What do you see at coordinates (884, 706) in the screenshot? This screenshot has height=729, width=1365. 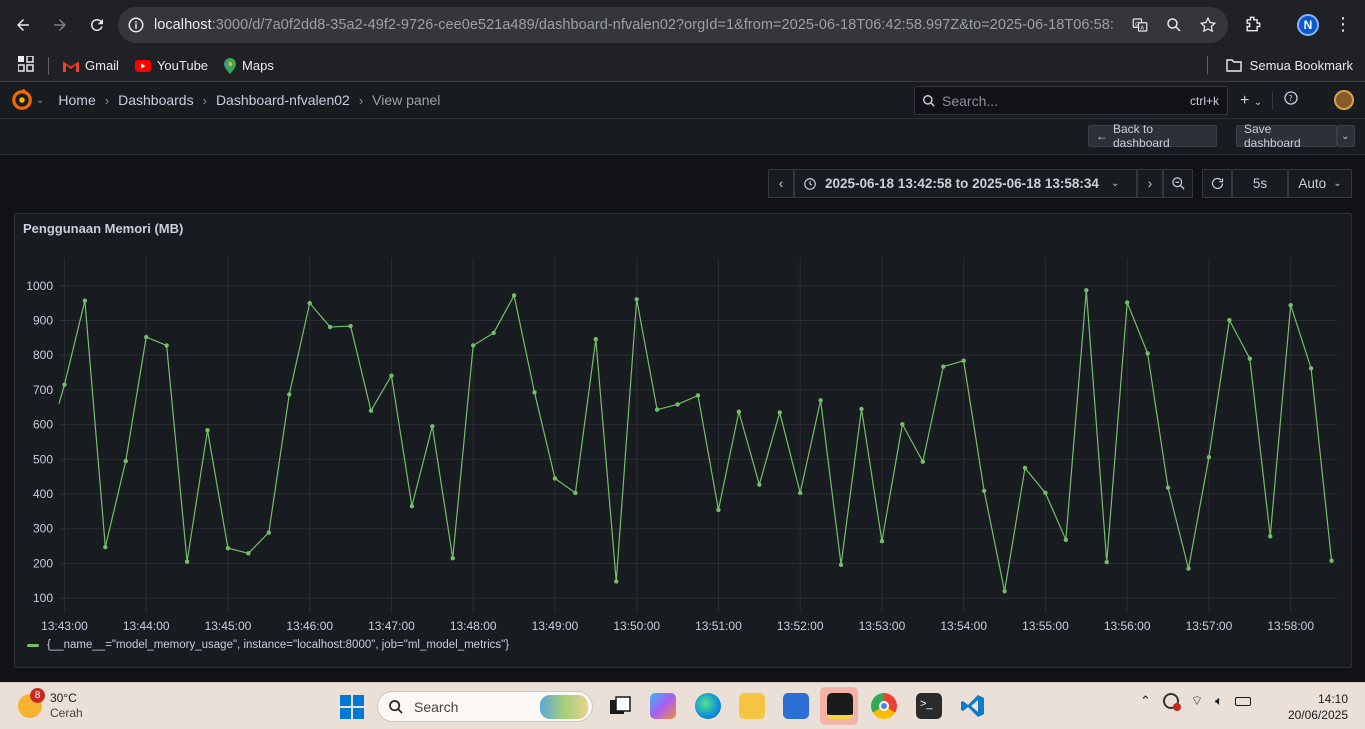 I see `chrome-icon` at bounding box center [884, 706].